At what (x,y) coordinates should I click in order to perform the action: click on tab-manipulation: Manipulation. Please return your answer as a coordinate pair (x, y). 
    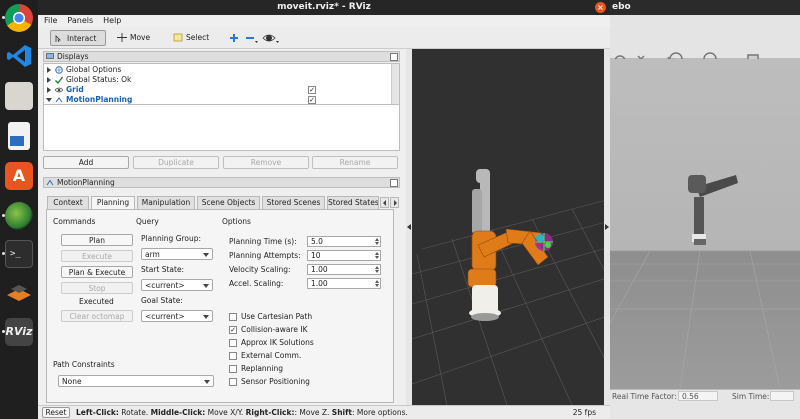
    Looking at the image, I should click on (166, 202).